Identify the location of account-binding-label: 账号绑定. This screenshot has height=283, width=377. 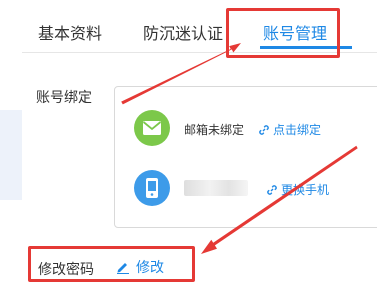
(64, 98).